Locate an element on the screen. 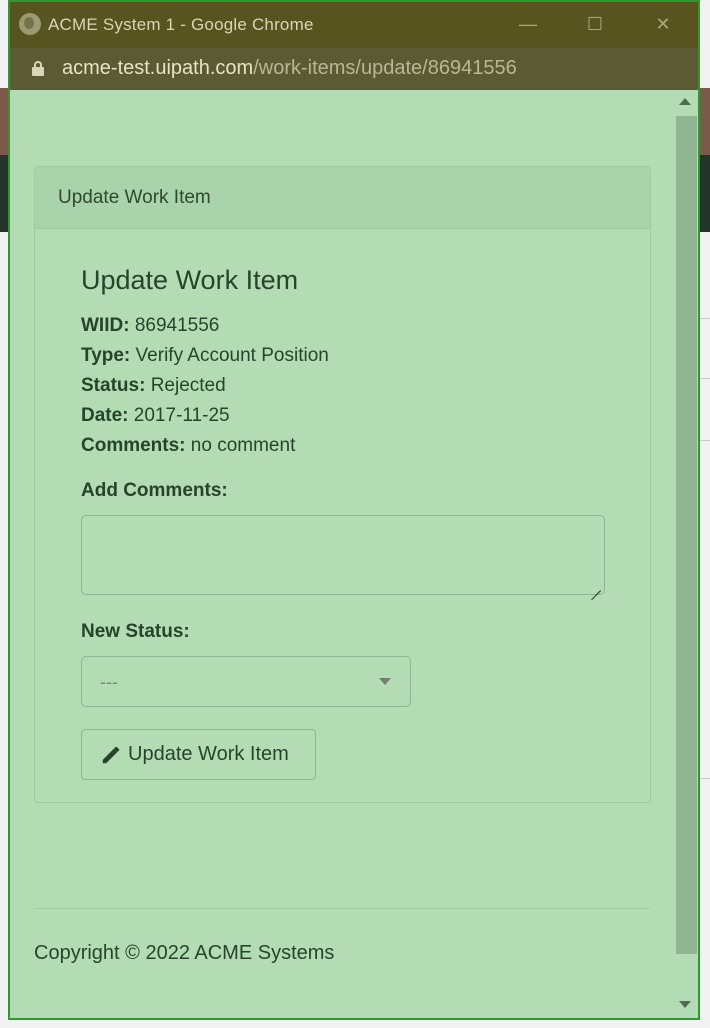 The image size is (710, 1028). maximize-button: ☐ is located at coordinates (595, 24).